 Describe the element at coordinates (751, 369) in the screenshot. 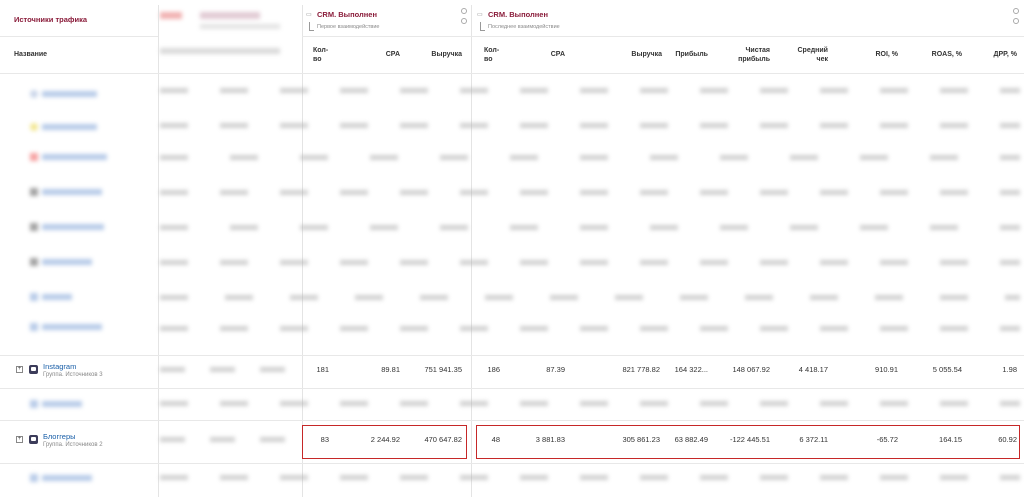

I see `last-net-profit: 148 067.92` at that location.